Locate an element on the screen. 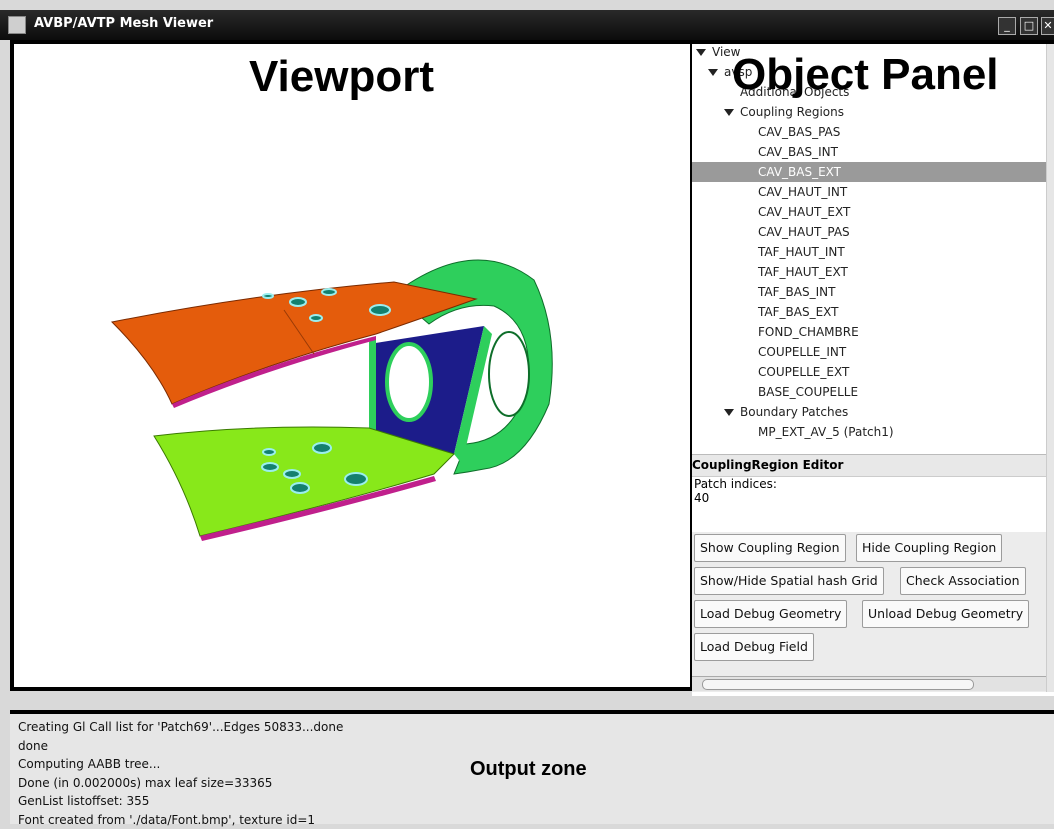 The width and height of the screenshot is (1054, 829). log-line: GenList listoffset: 355 is located at coordinates (180, 801).